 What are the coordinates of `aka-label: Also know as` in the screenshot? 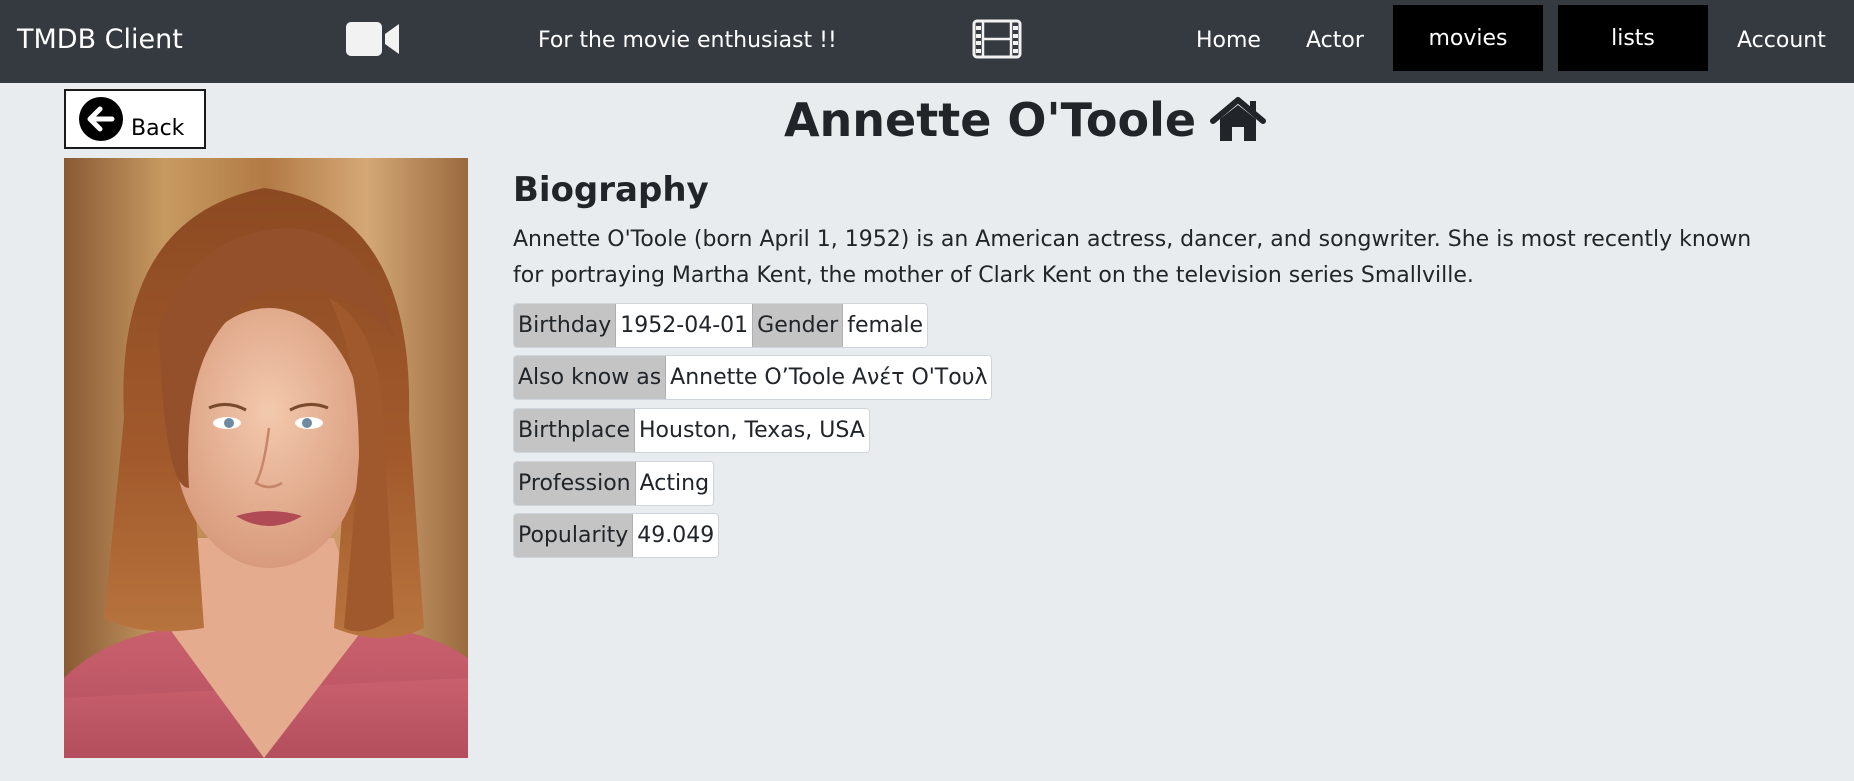 It's located at (590, 377).